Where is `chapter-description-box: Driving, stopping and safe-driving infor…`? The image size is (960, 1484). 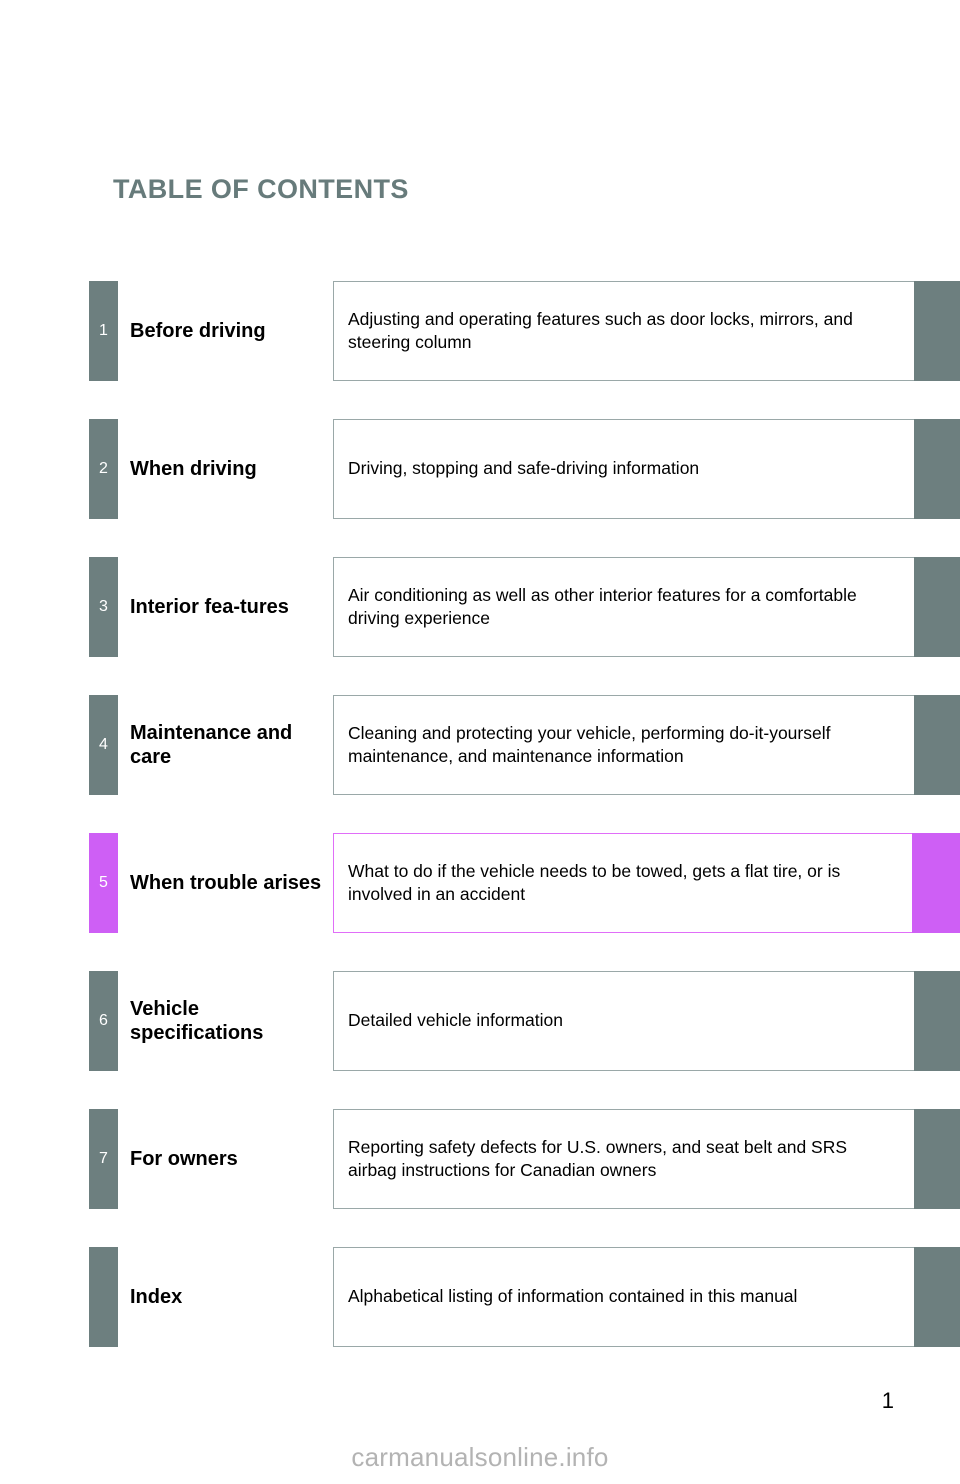
chapter-description-box: Driving, stopping and safe-driving infor… is located at coordinates (624, 469).